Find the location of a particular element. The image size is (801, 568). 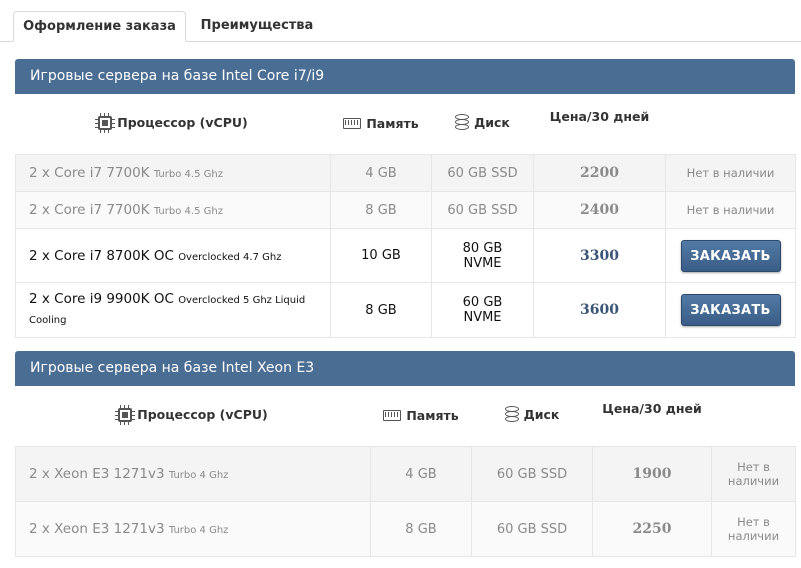

memory-cell: 10 GB is located at coordinates (381, 255).